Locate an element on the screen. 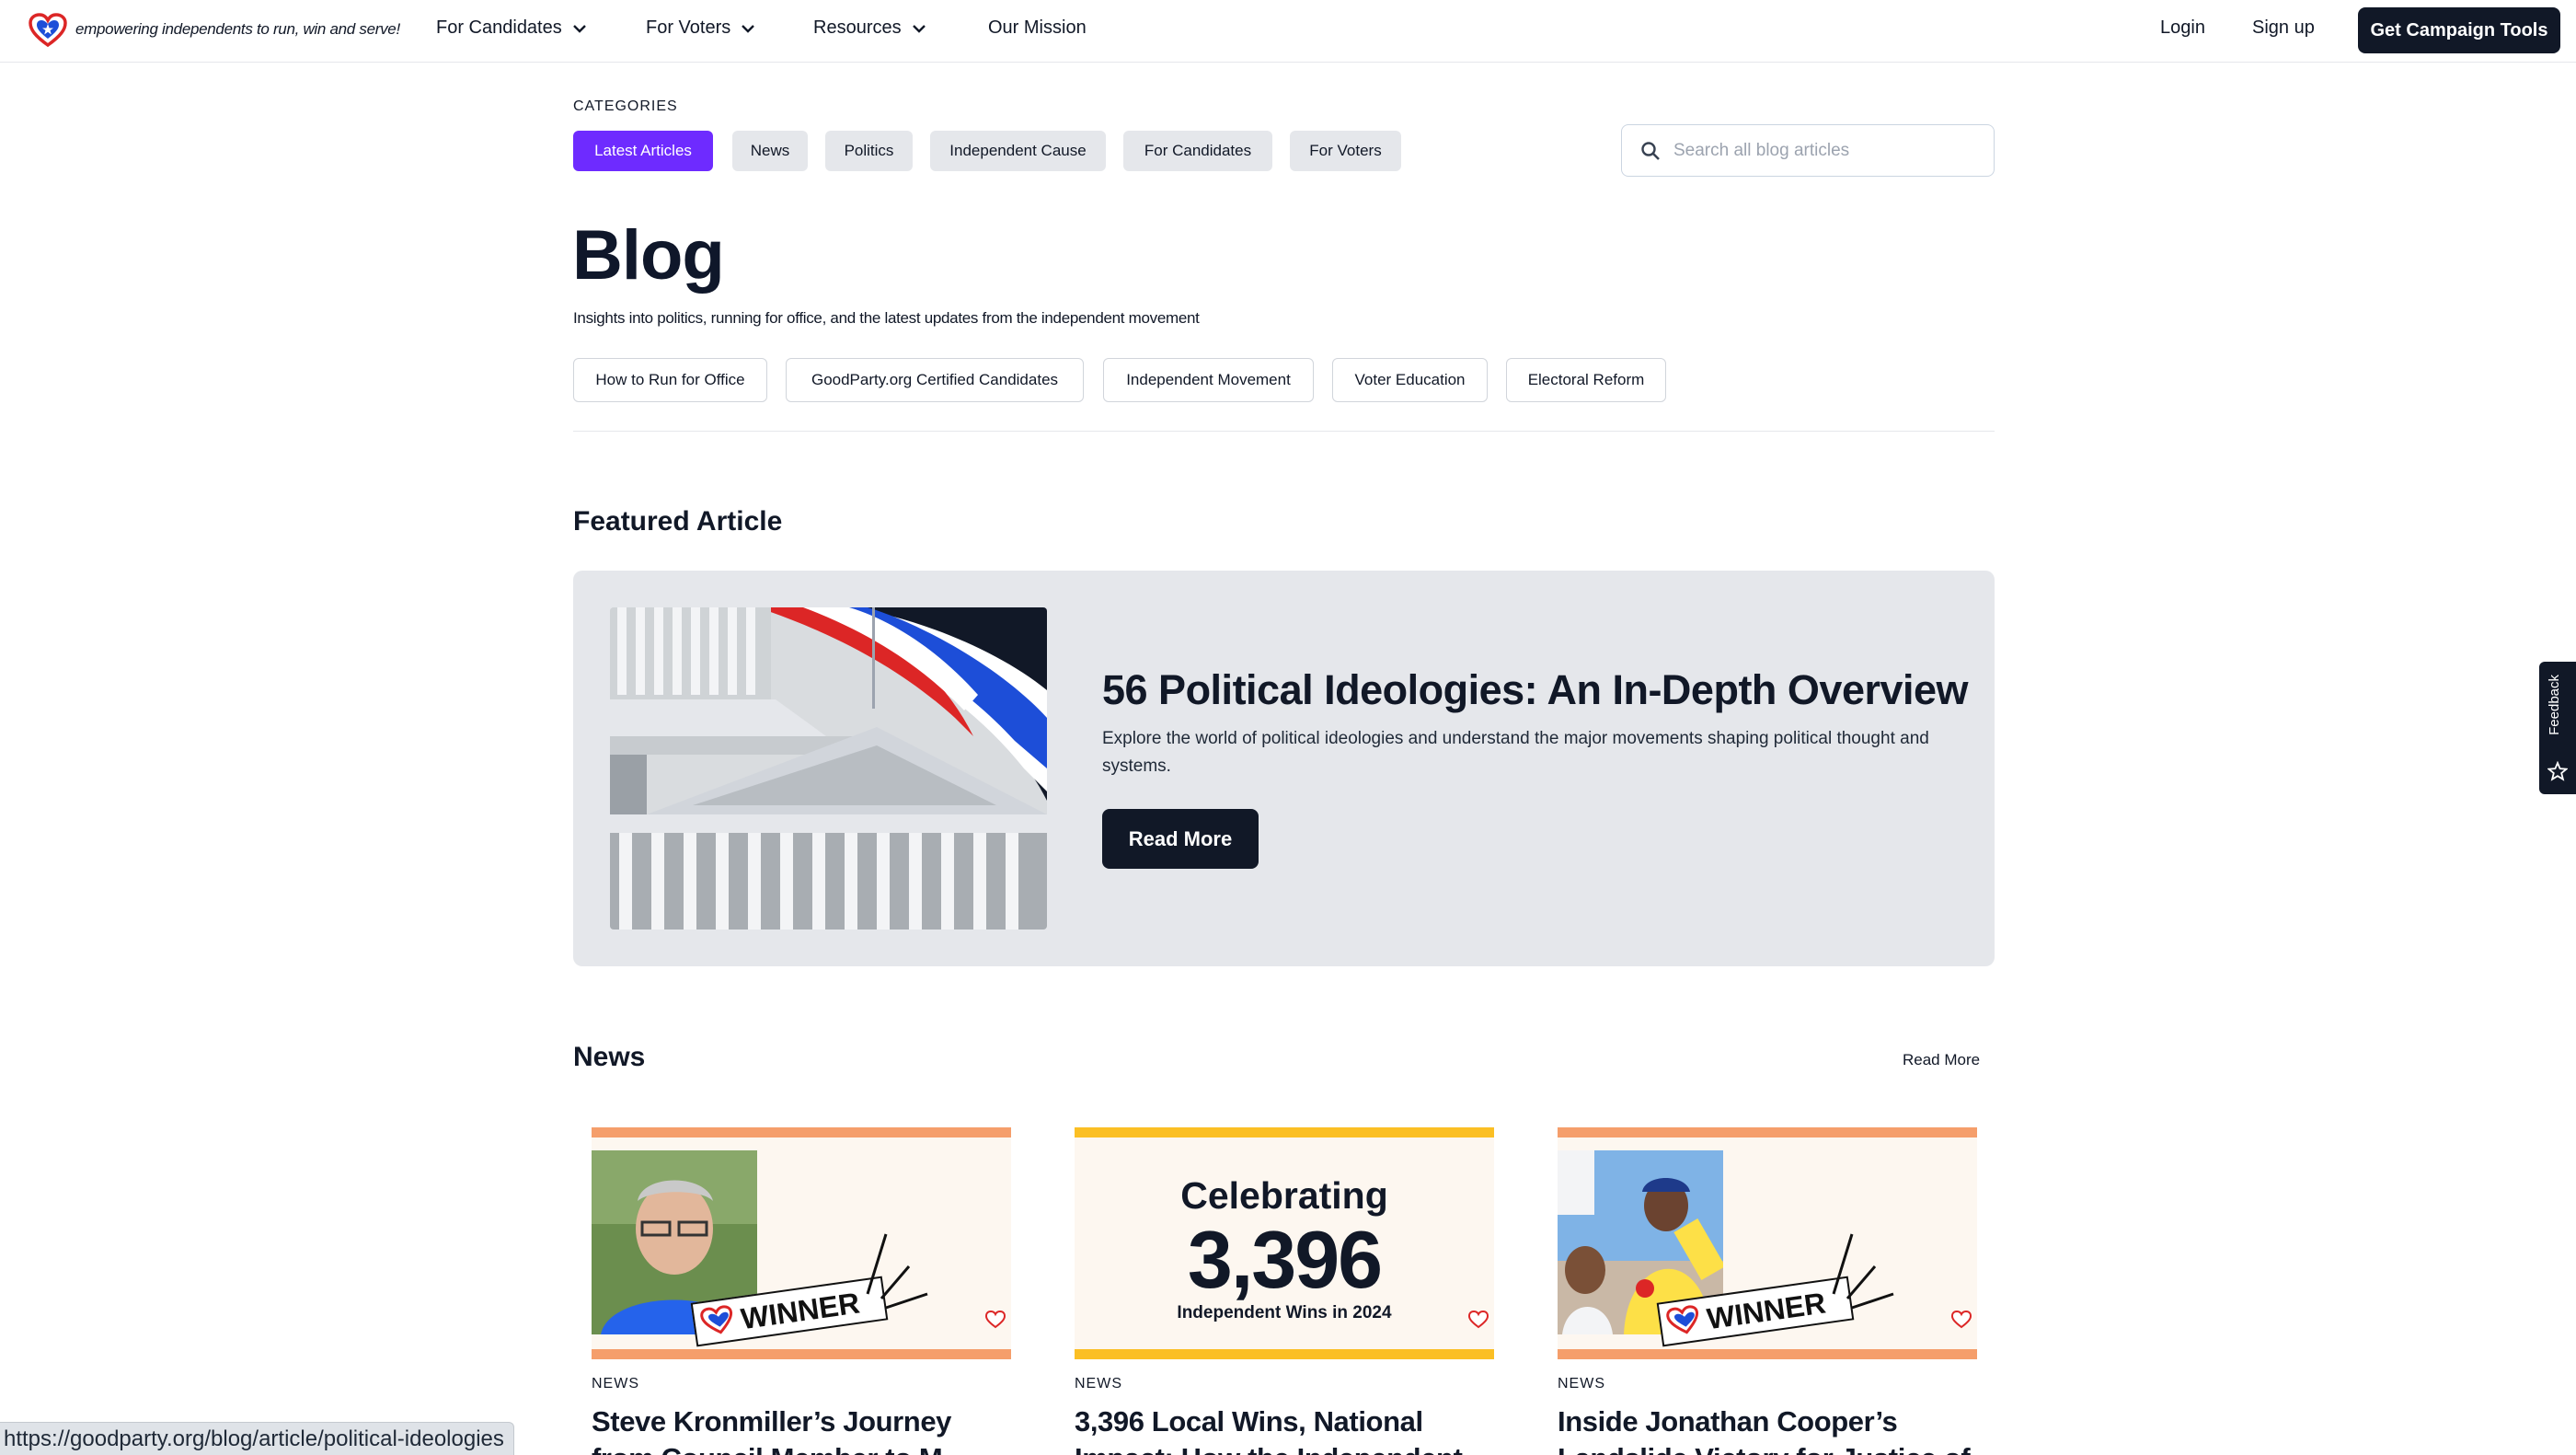 The image size is (2576, 1455). feedback-tab: Feedback is located at coordinates (2557, 728).